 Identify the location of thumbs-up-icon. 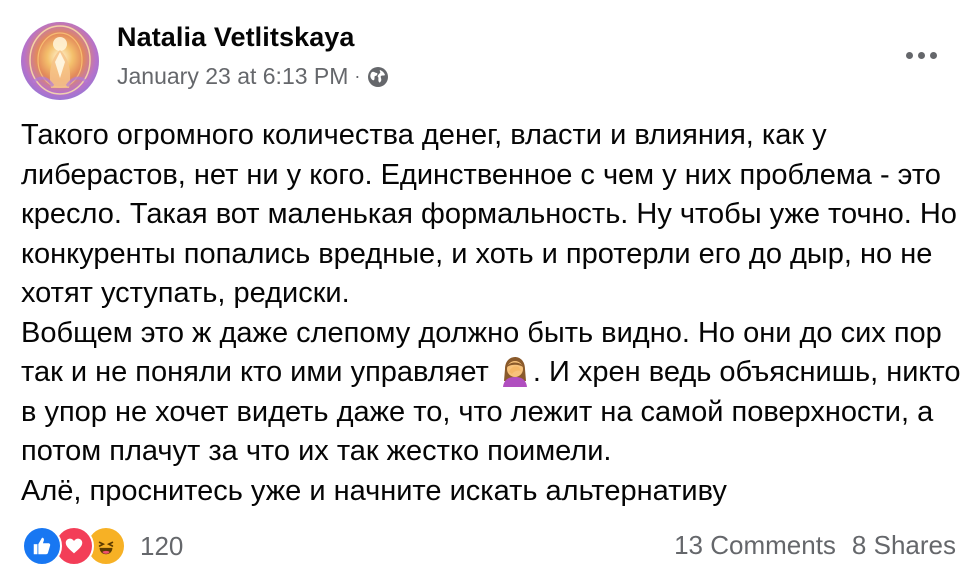
(42, 546).